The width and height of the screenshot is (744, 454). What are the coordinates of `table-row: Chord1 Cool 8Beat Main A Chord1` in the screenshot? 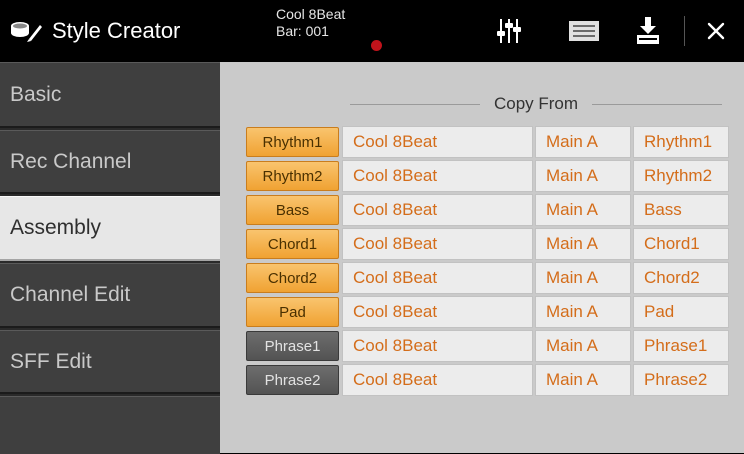 It's located at (487, 244).